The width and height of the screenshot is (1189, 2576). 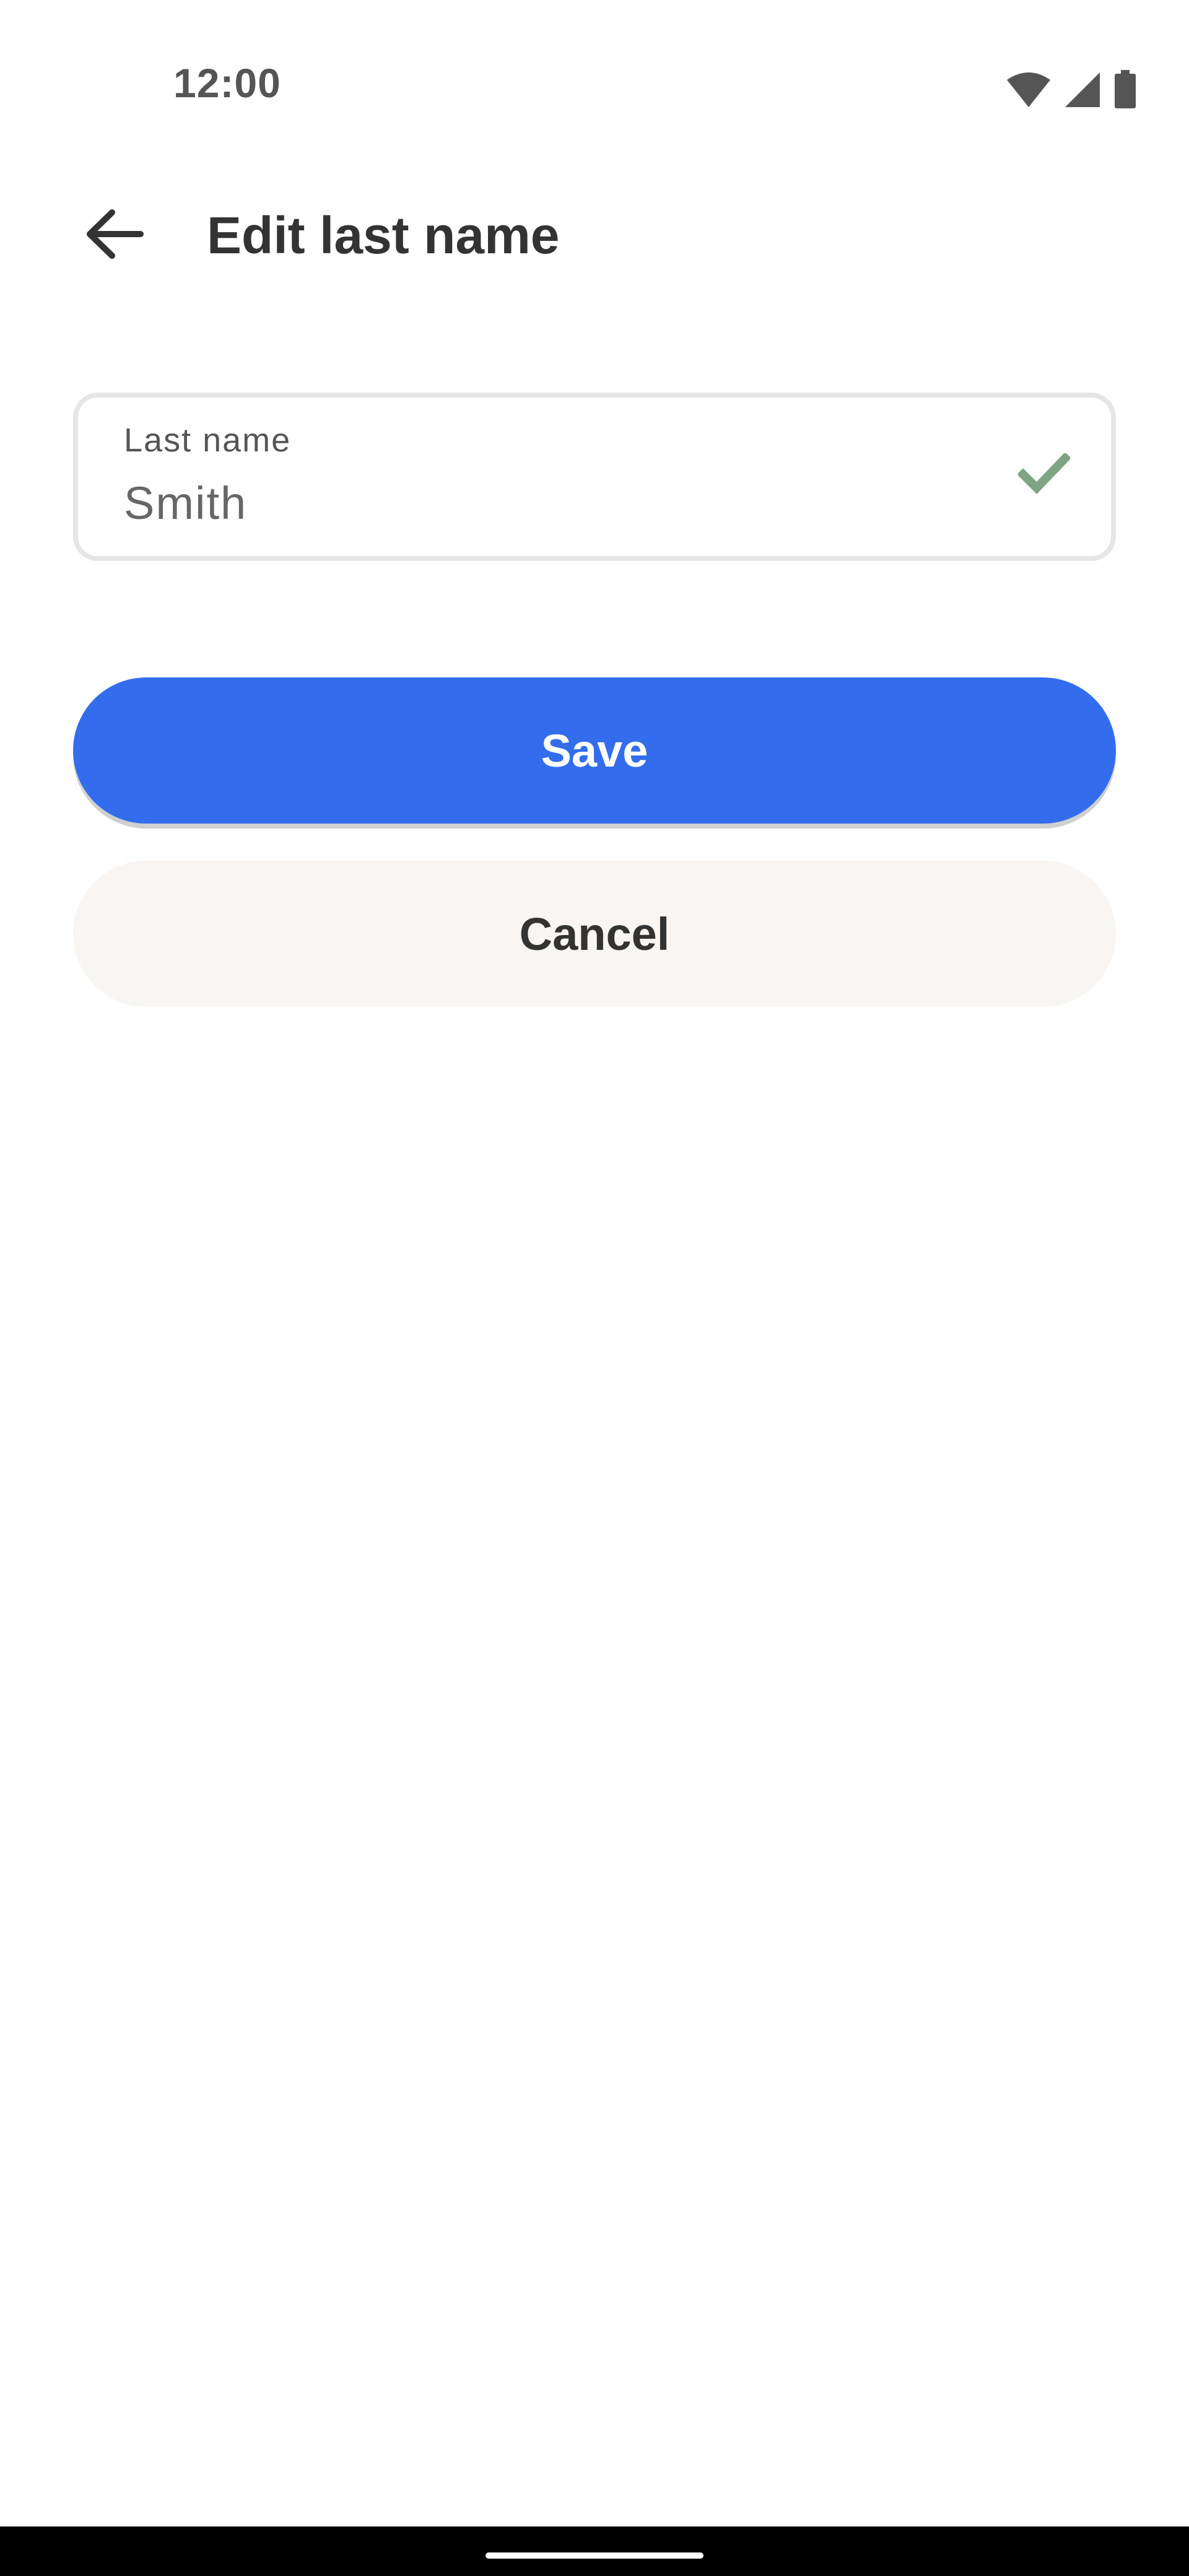 I want to click on cancel-button: Cancel, so click(x=594, y=934).